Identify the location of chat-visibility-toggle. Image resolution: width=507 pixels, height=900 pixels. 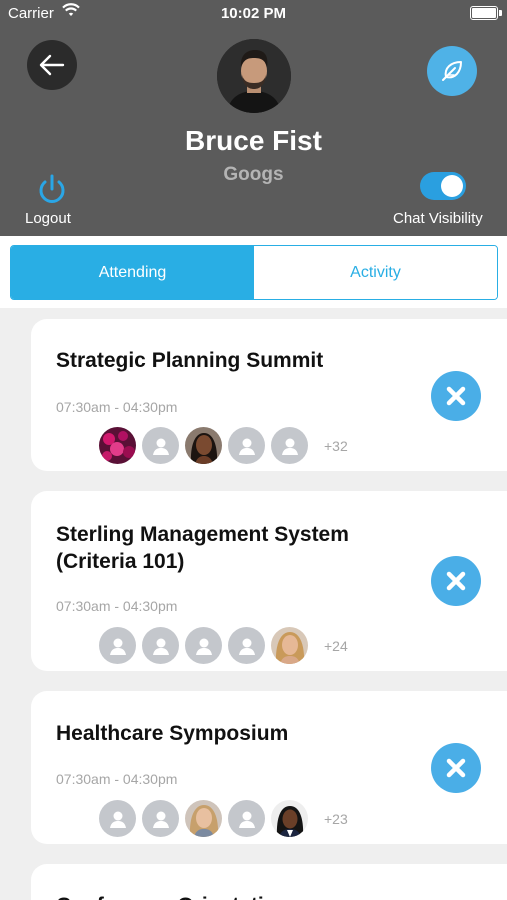
(443, 186).